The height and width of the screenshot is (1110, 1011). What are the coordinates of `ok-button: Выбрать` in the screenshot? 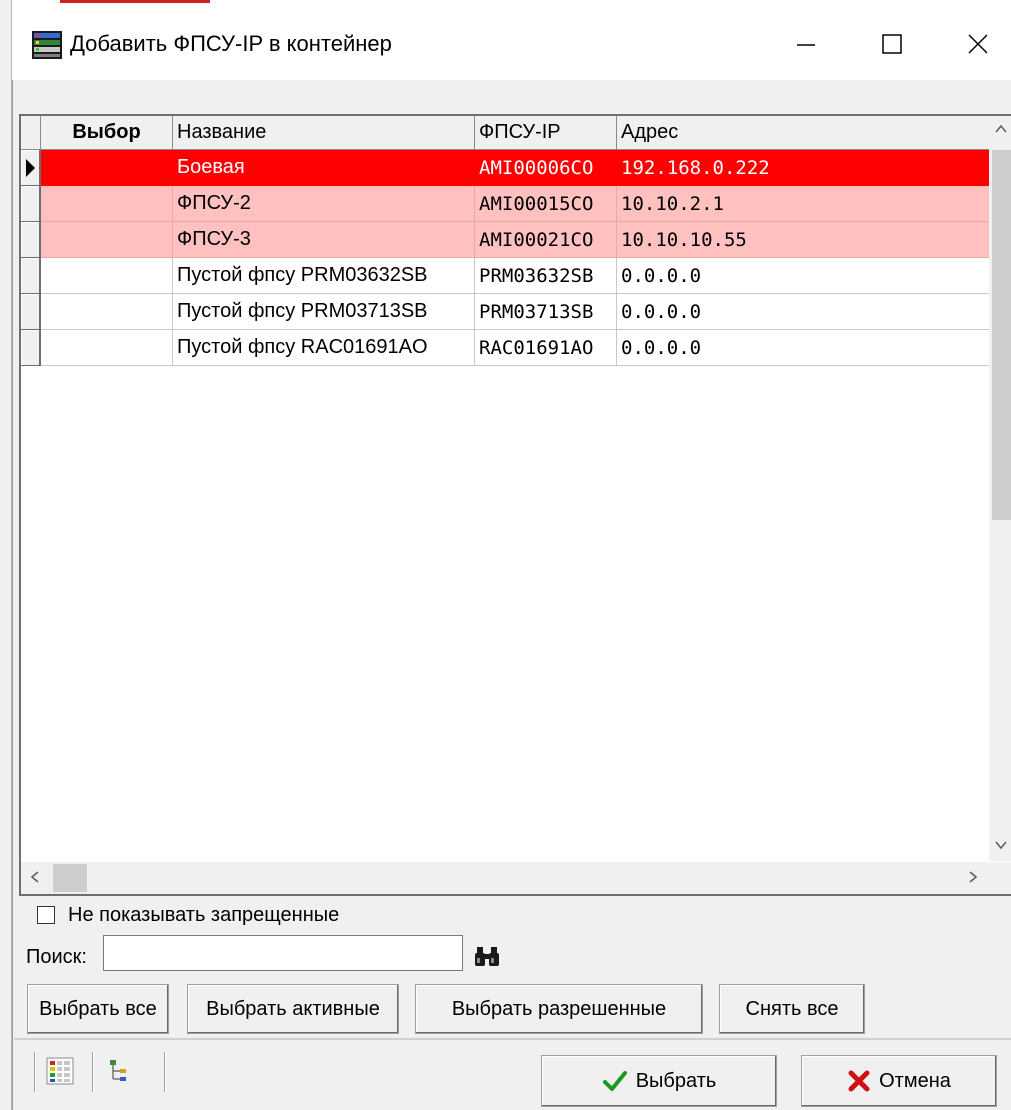 It's located at (659, 1081).